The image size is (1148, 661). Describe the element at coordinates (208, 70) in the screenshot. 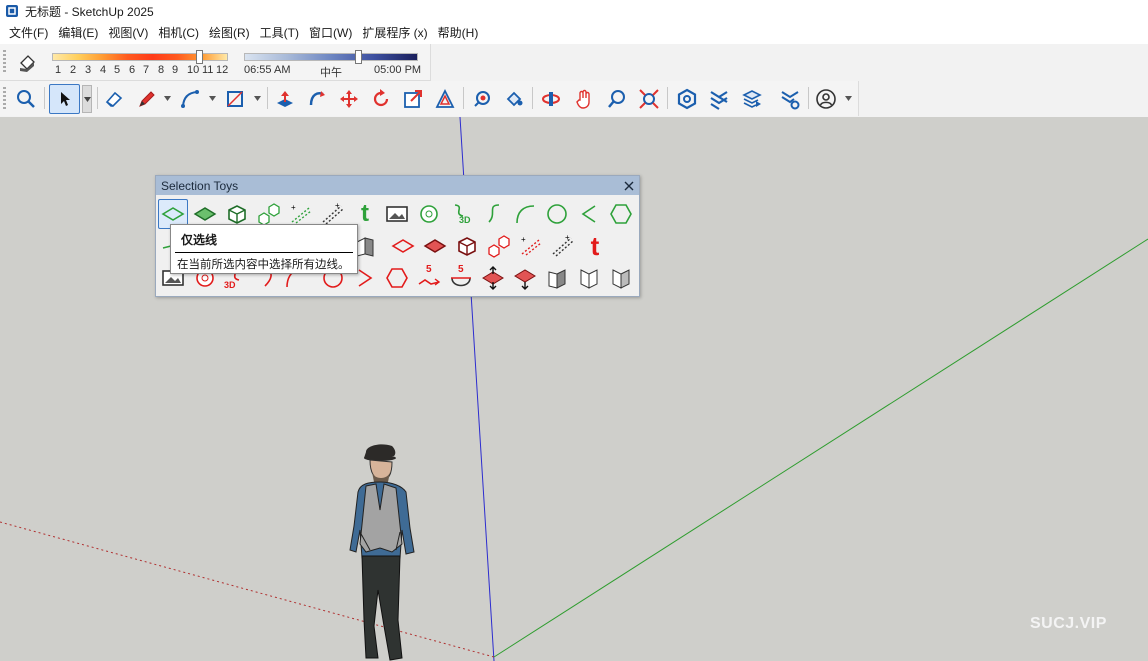

I see `month-label: 11` at that location.